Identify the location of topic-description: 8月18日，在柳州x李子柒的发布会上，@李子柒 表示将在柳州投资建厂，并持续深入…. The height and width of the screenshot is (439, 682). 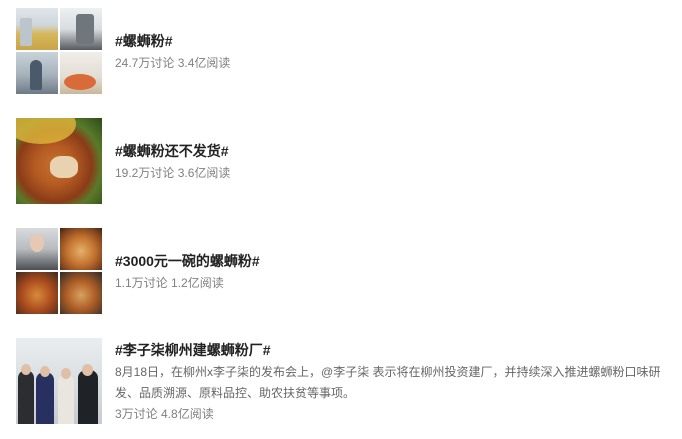
(388, 382).